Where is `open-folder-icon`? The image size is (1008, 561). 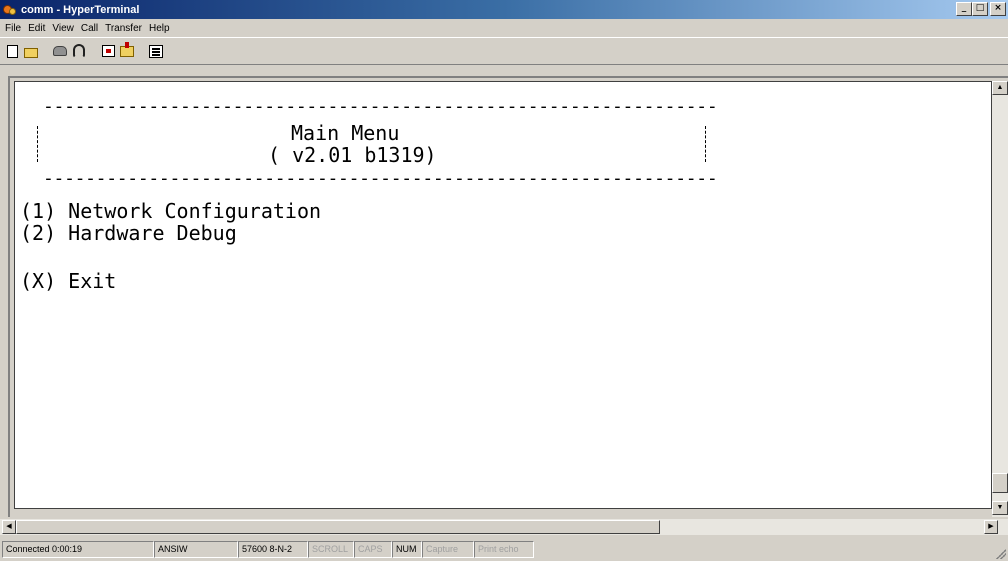 open-folder-icon is located at coordinates (31, 52).